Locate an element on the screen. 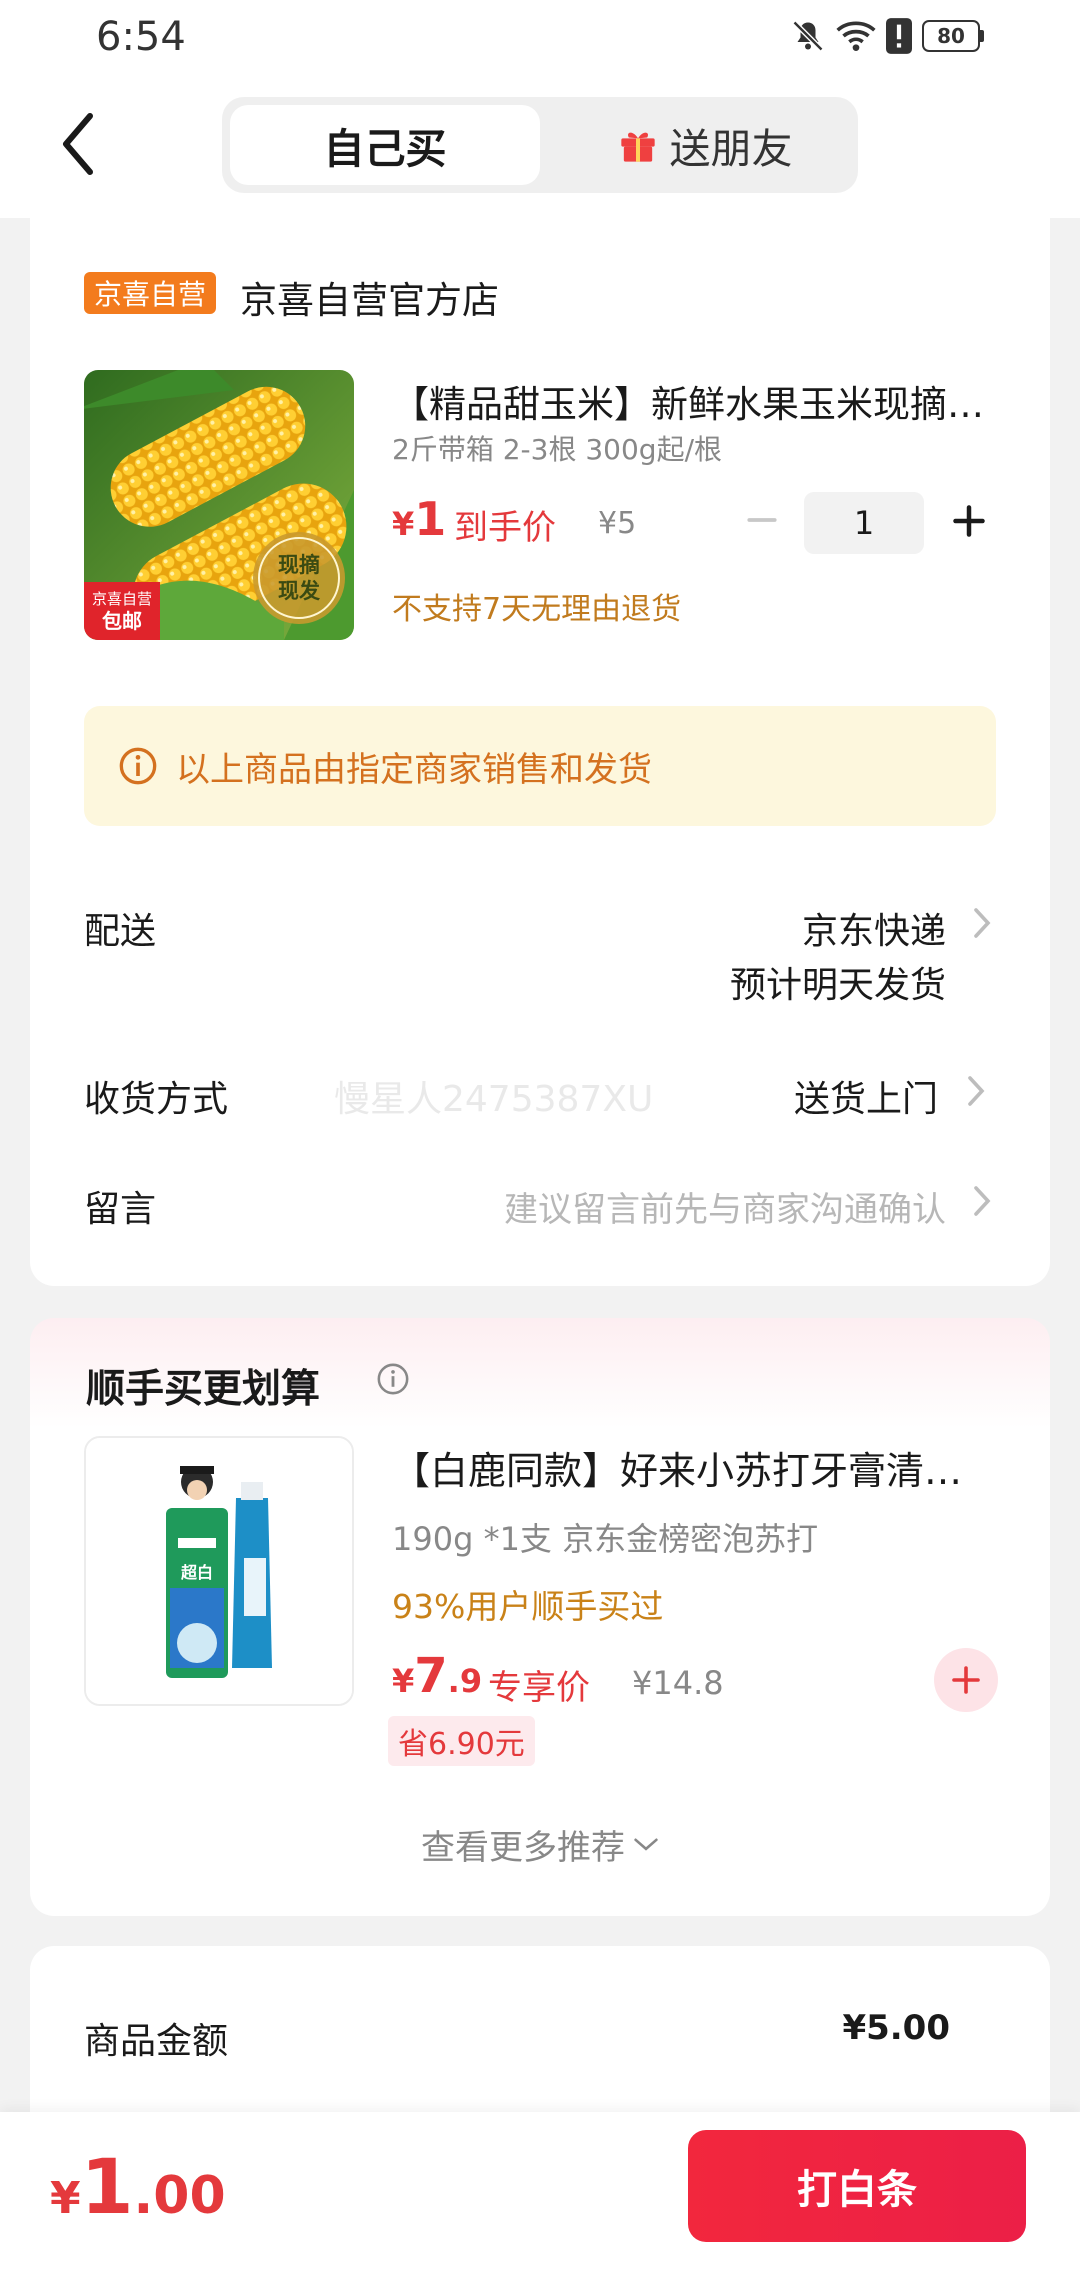 The width and height of the screenshot is (1080, 2280). minus-icon is located at coordinates (762, 520).